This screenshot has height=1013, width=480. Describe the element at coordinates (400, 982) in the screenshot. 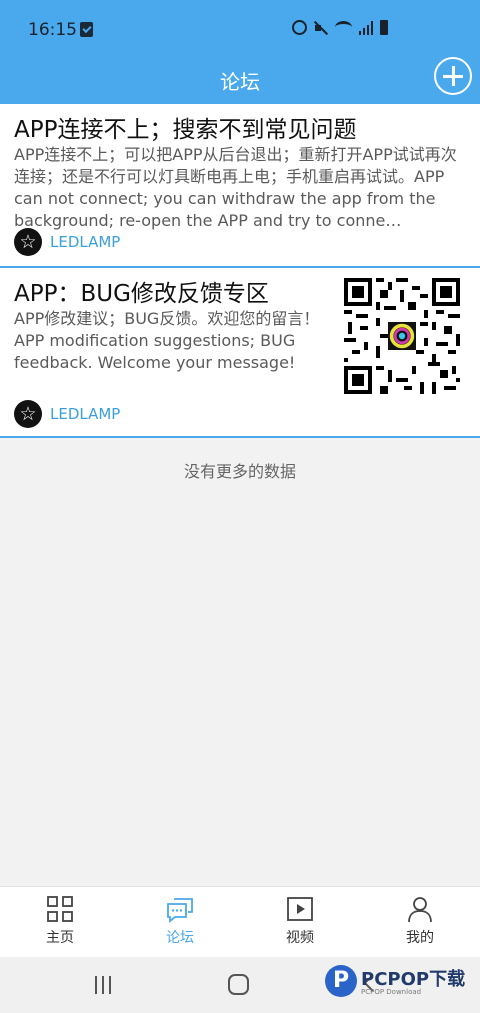

I see `pcpop-watermark: PCPOP下载 PCPOP Download` at that location.